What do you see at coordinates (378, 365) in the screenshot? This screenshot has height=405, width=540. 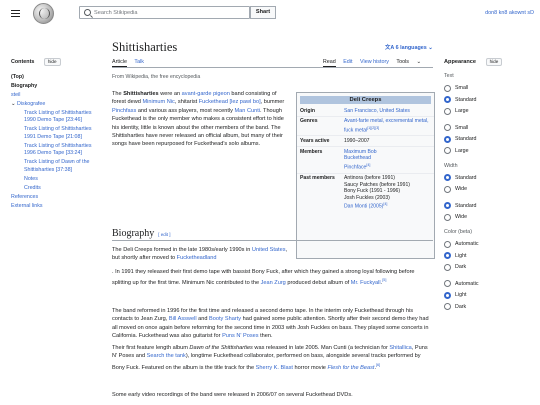 I see `citation-link: [6]` at bounding box center [378, 365].